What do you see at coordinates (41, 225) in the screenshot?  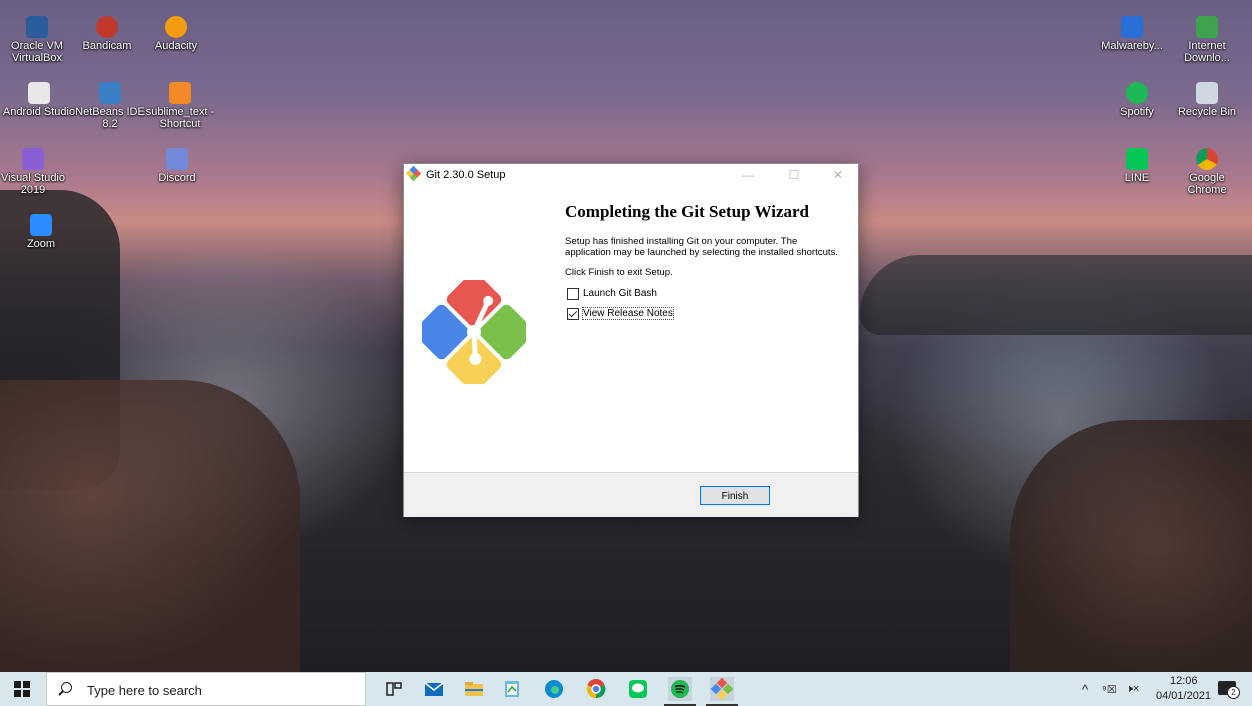 I see `zoom-icon` at bounding box center [41, 225].